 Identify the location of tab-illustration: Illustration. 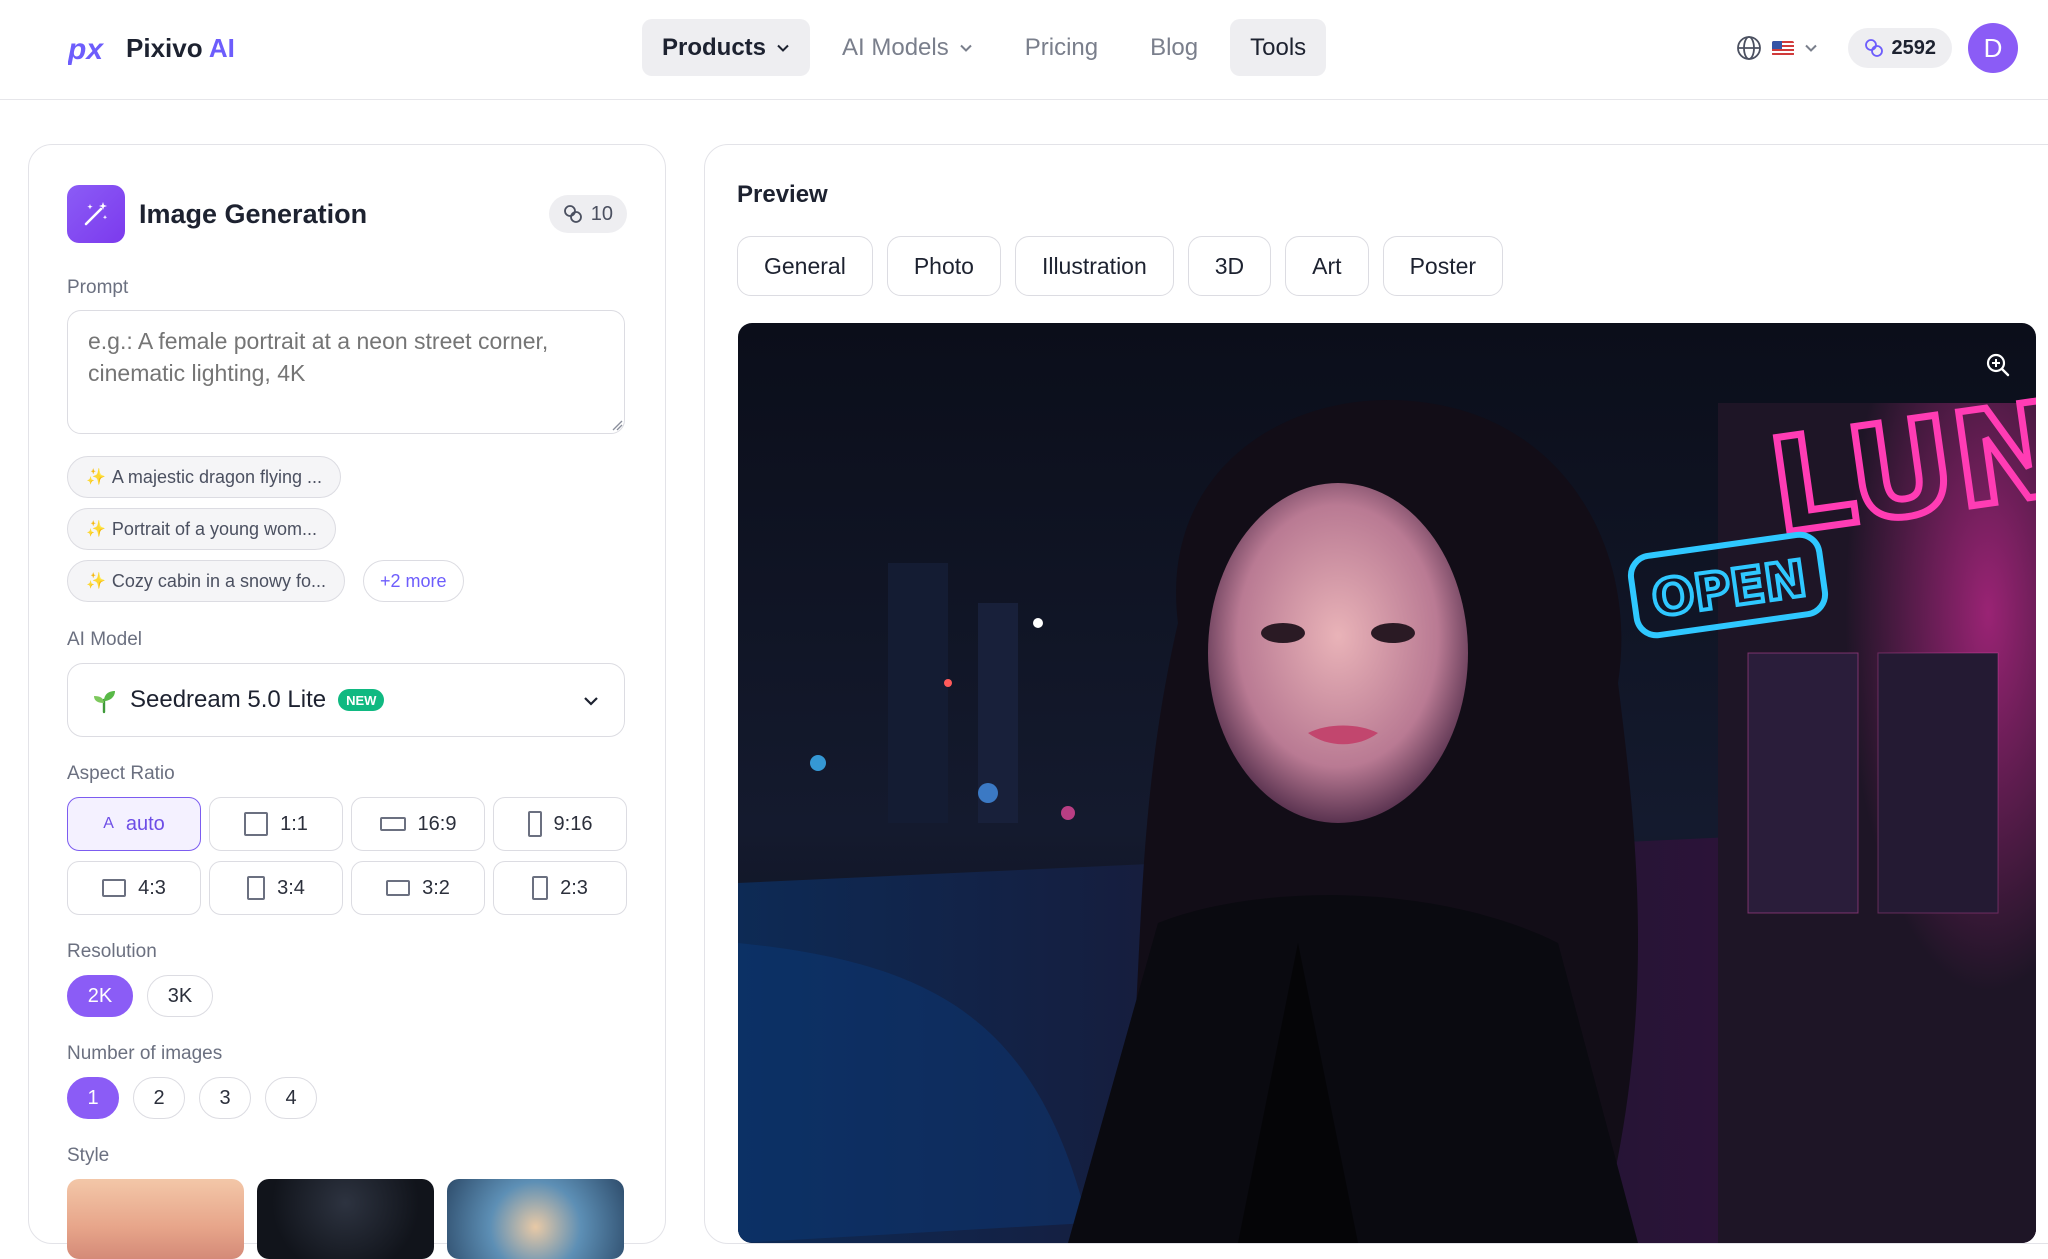
(1094, 266).